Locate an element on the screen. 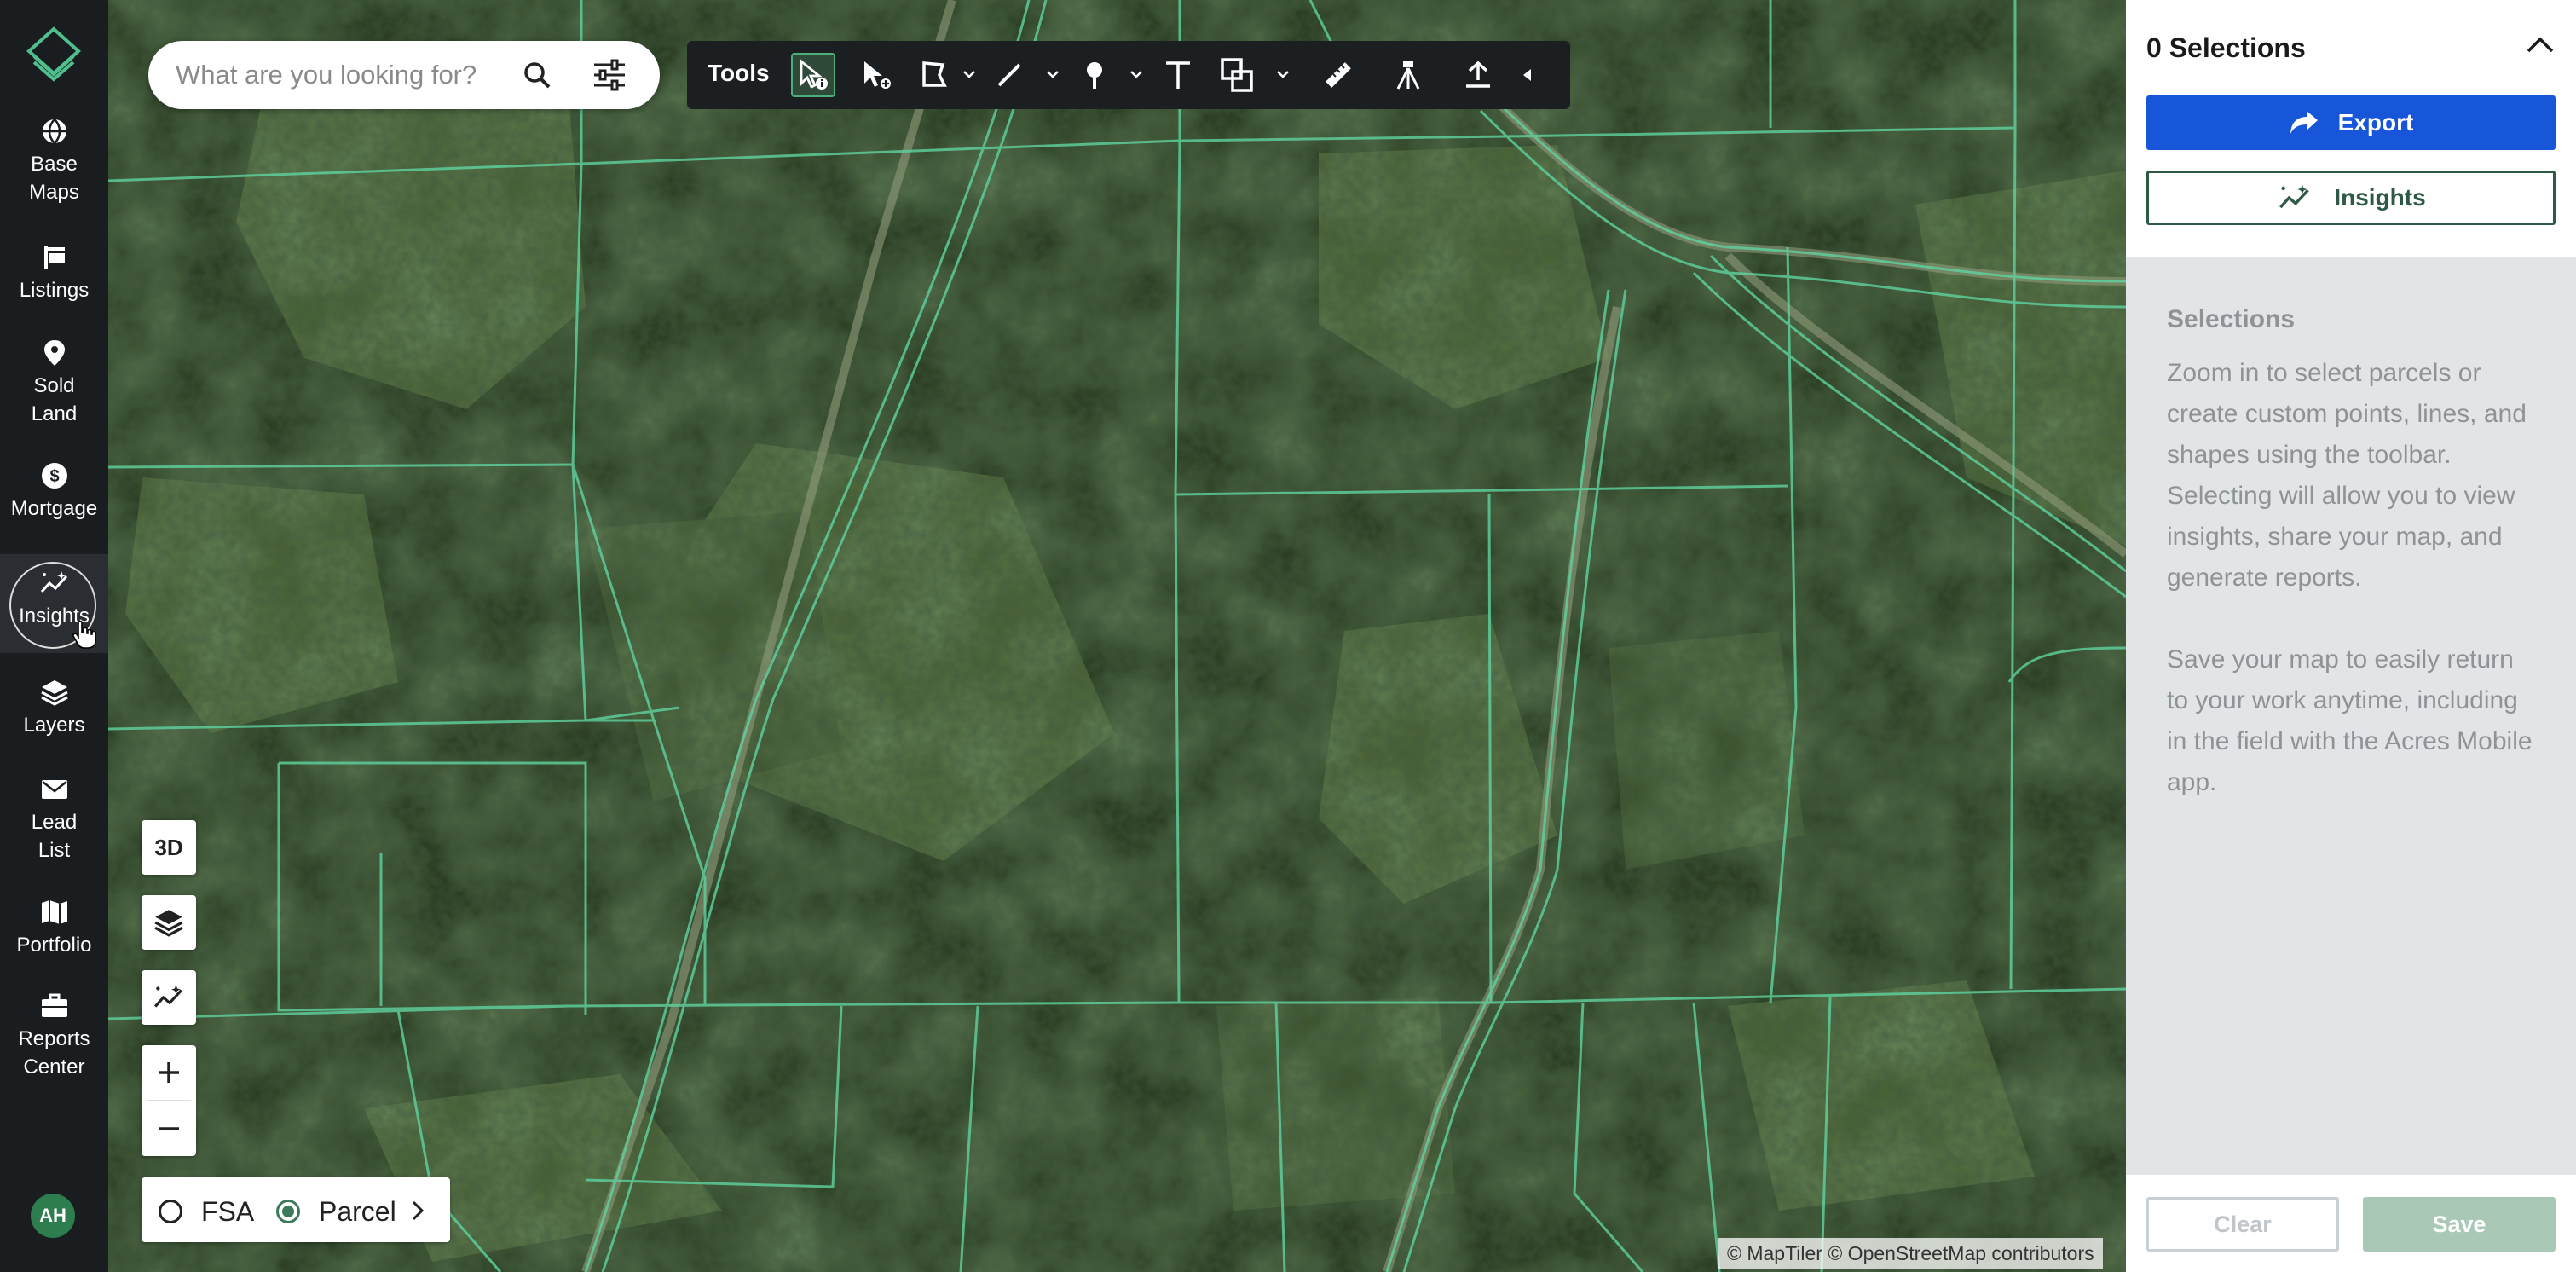  drawing-toolbar: Tools is located at coordinates (1128, 75).